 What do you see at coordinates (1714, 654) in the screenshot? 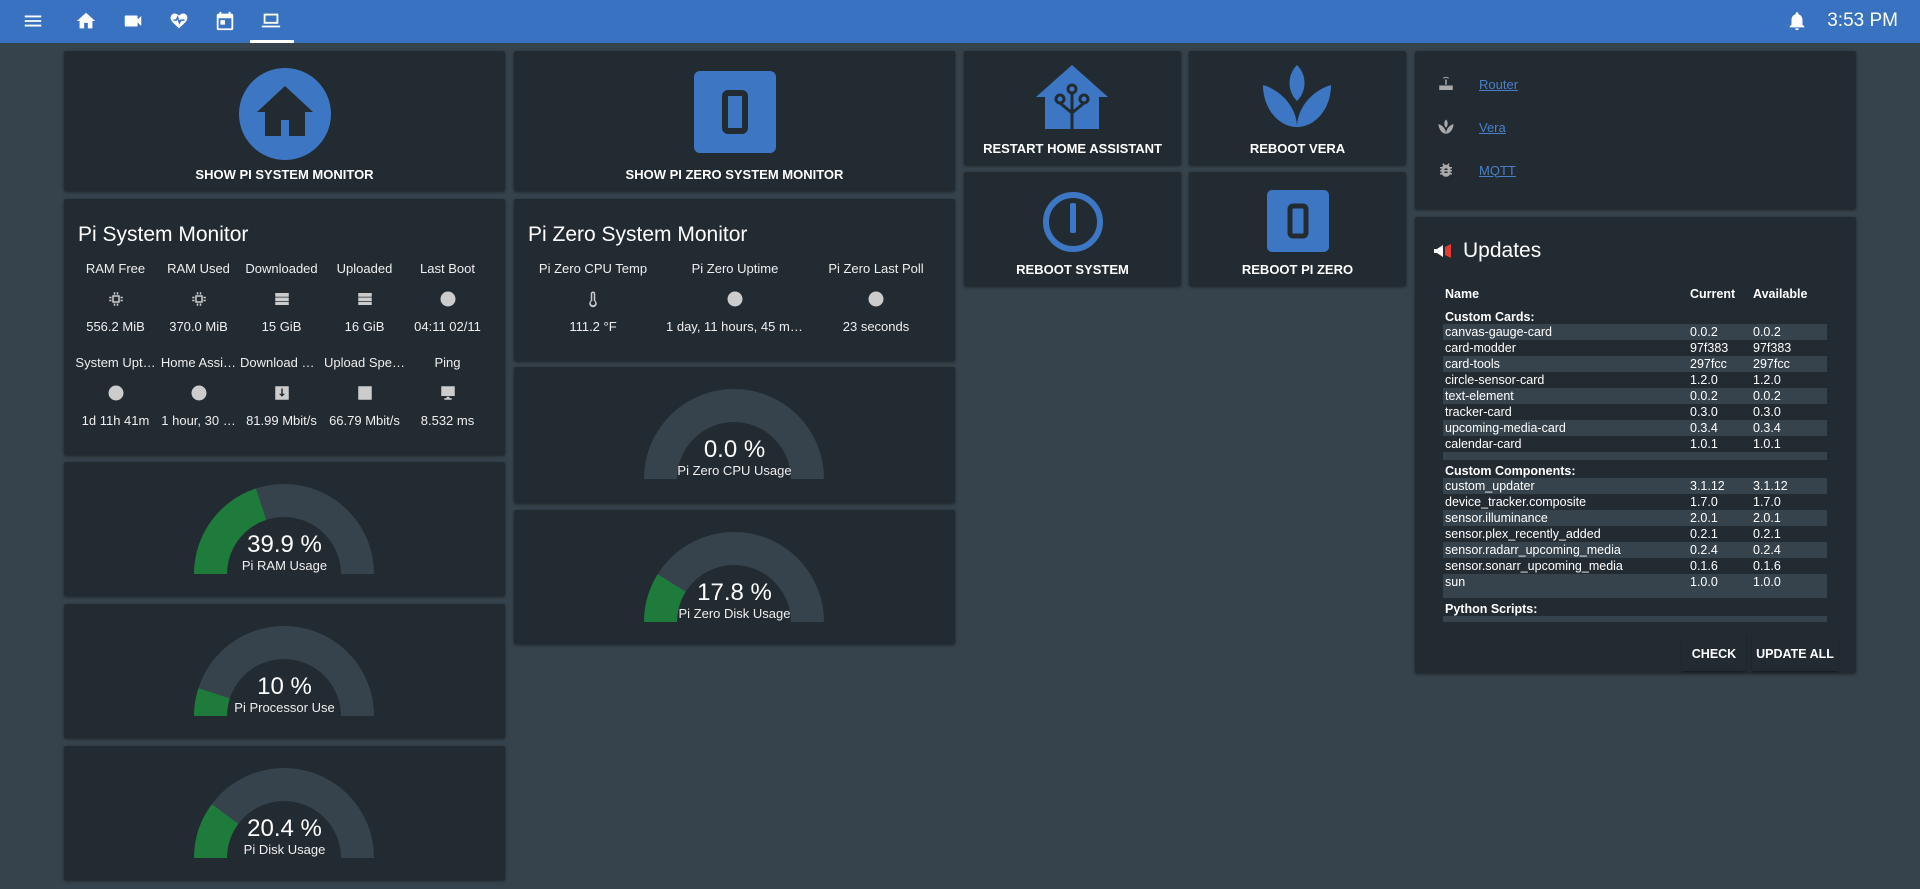
I see `check-button: CHECK` at bounding box center [1714, 654].